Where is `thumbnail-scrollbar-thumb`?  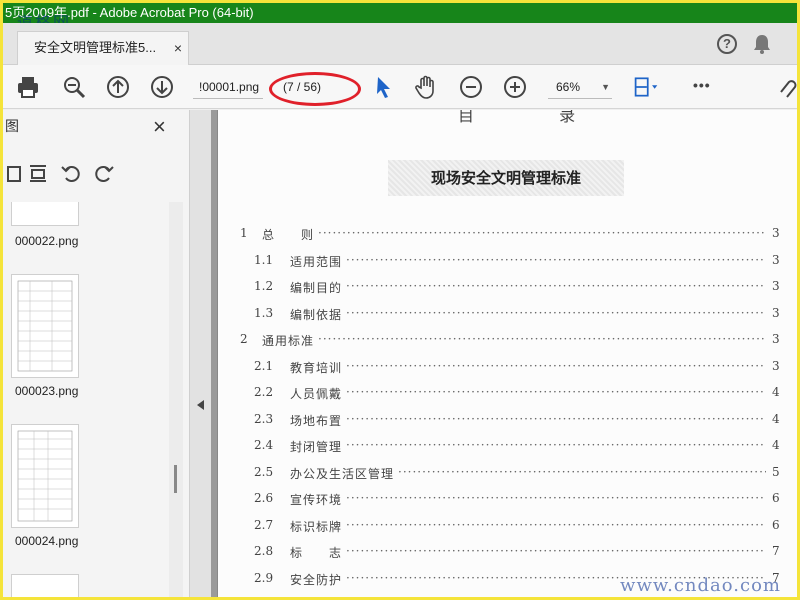
thumbnail-scrollbar-thumb is located at coordinates (175, 479).